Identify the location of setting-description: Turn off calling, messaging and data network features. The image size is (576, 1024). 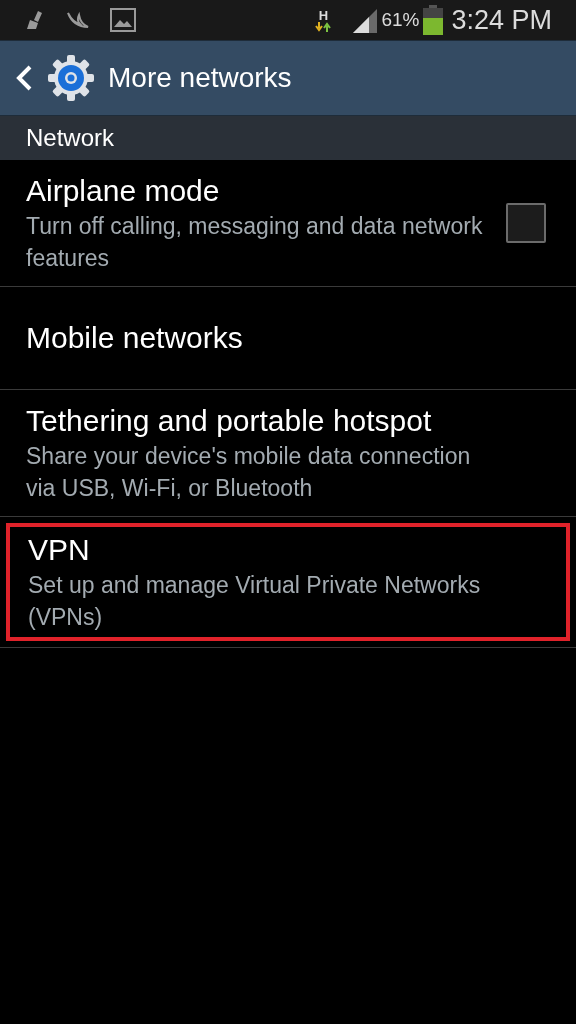
(255, 242).